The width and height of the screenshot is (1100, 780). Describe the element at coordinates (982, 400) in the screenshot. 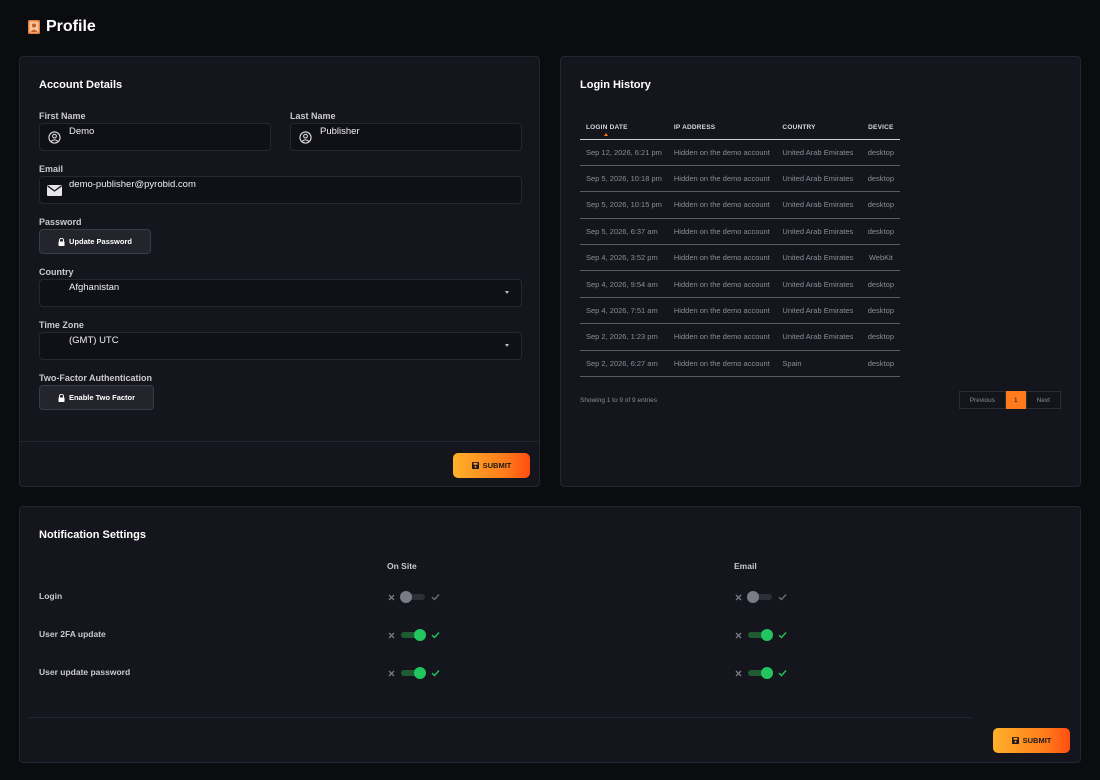

I see `pagination-previous: Previous` at that location.